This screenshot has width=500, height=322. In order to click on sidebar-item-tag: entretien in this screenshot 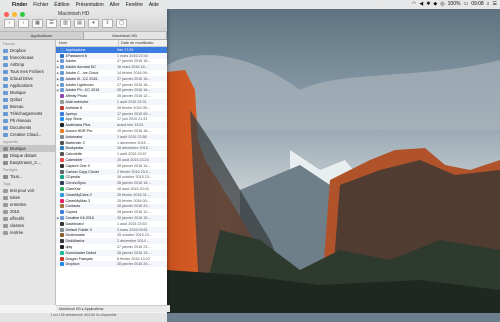, I will do `click(27, 204)`.